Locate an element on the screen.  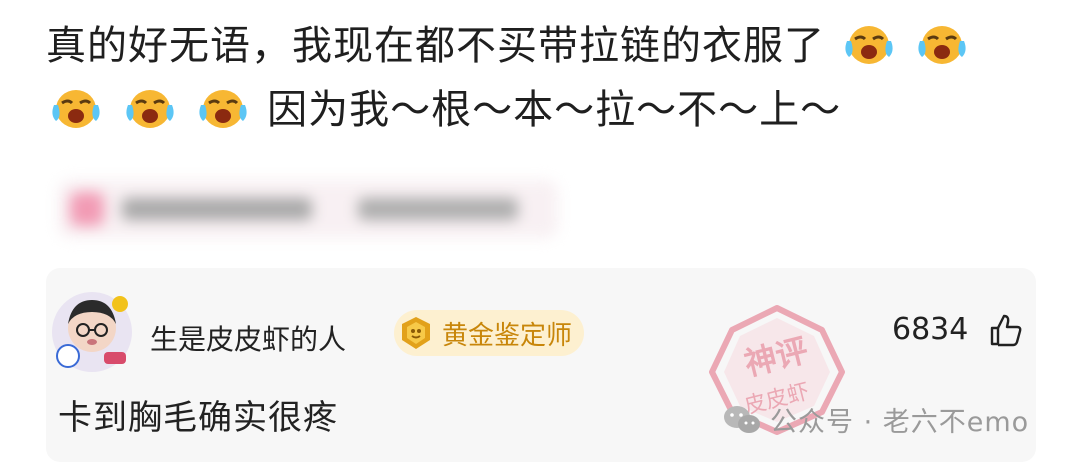
thumbs-up-icon is located at coordinates (1006, 330).